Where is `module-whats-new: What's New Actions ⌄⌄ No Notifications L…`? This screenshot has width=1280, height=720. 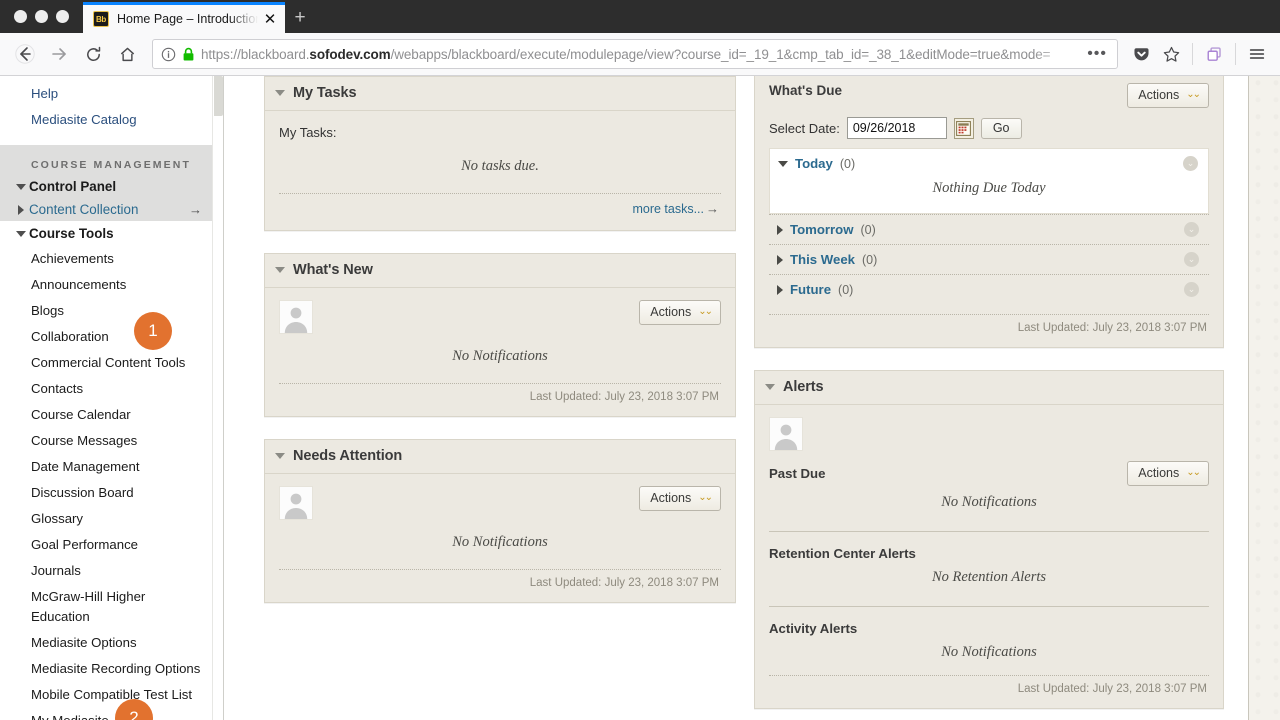 module-whats-new: What's New Actions ⌄⌄ No Notifications L… is located at coordinates (500, 335).